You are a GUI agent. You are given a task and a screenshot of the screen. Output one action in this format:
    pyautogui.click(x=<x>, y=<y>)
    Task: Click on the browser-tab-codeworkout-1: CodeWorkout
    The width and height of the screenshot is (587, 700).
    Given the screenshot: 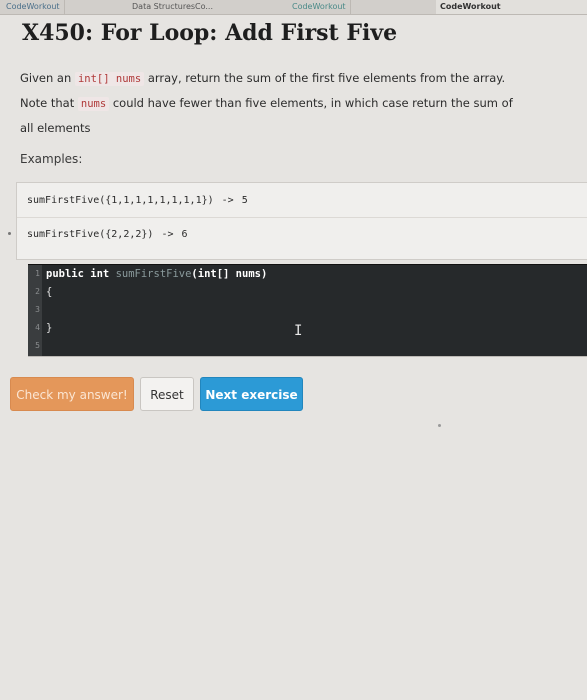 What is the action you would take?
    pyautogui.click(x=33, y=7)
    